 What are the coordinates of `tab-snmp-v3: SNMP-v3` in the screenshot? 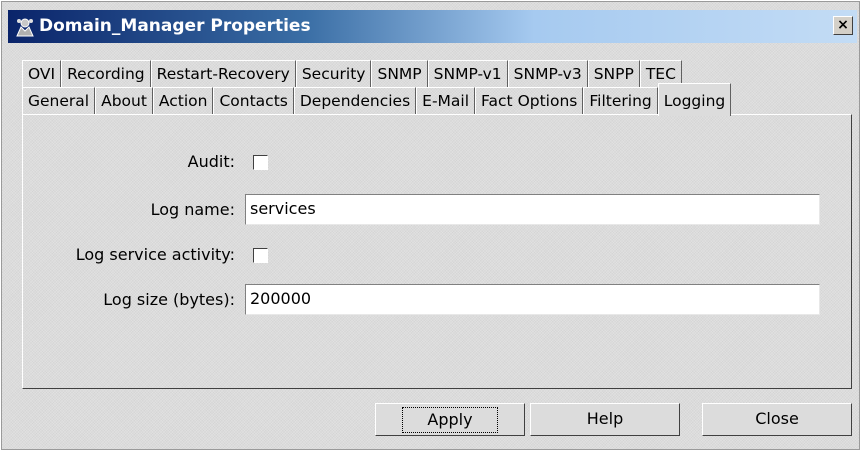 It's located at (547, 73).